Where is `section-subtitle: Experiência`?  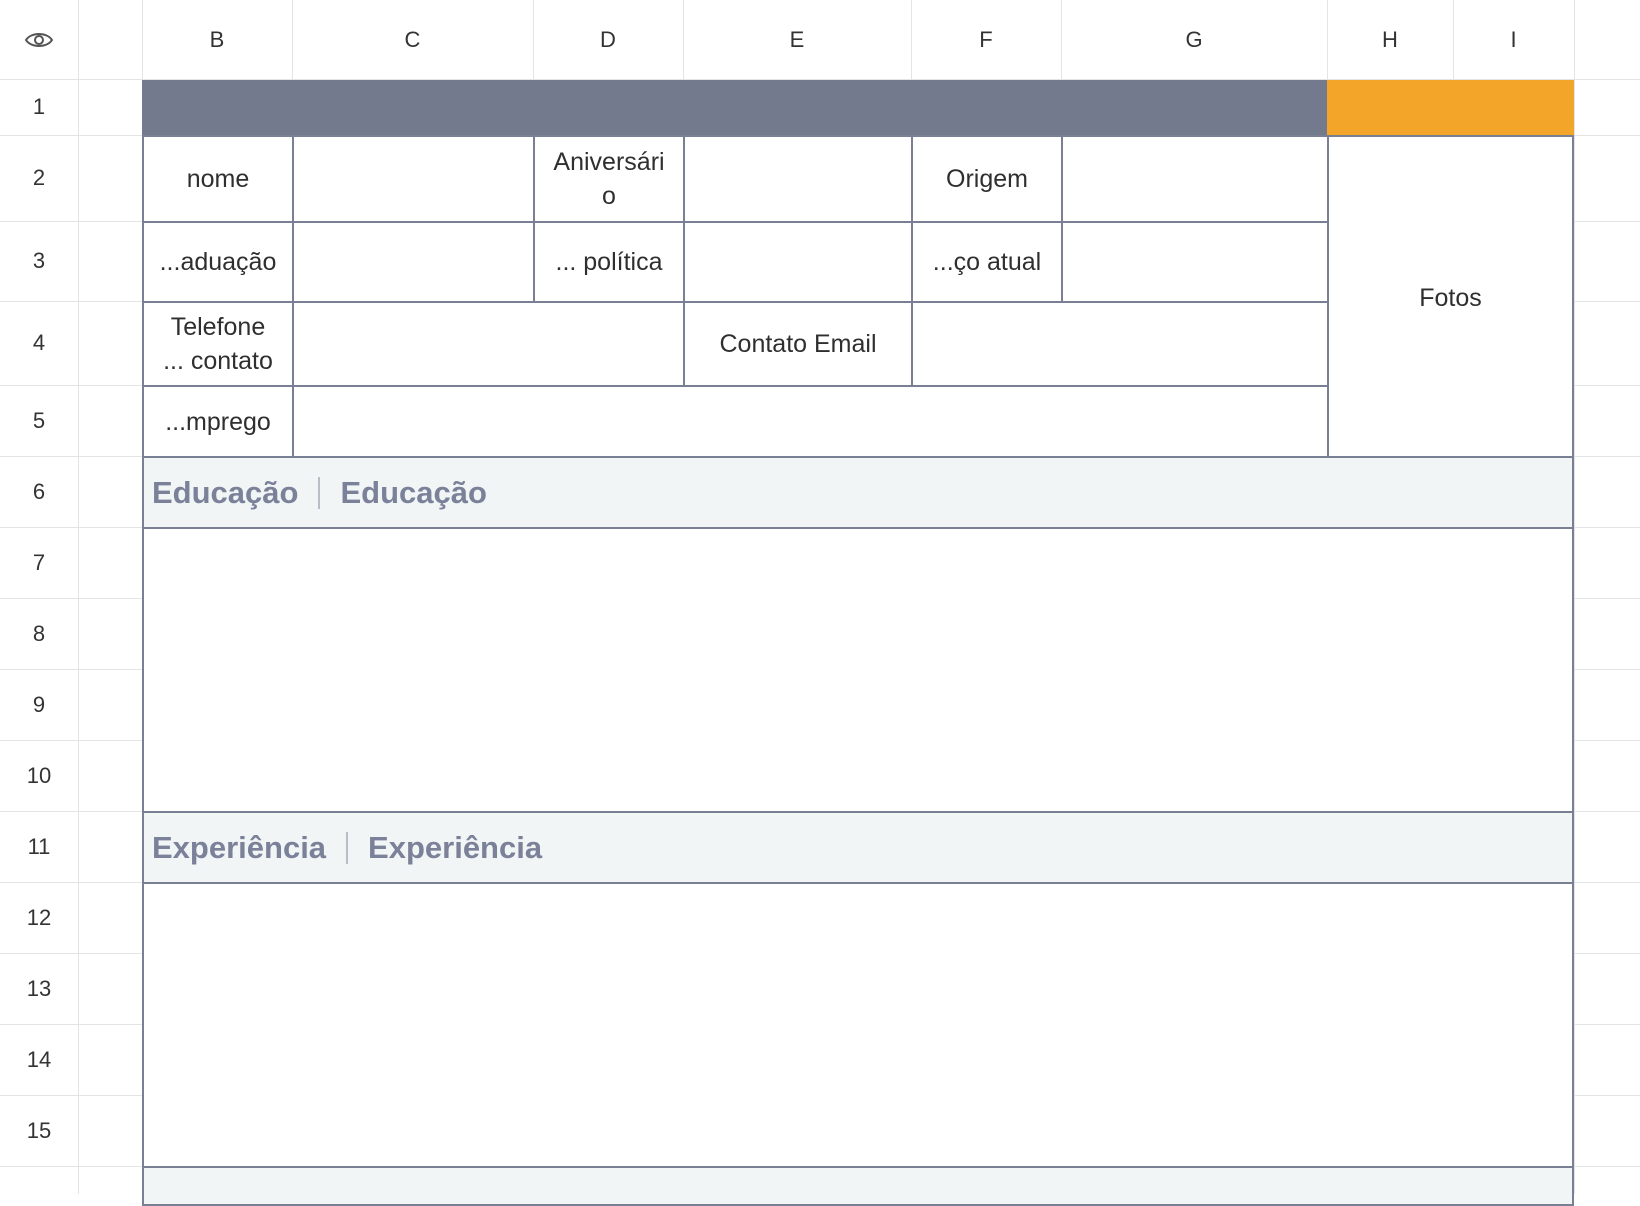
section-subtitle: Experiência is located at coordinates (455, 847).